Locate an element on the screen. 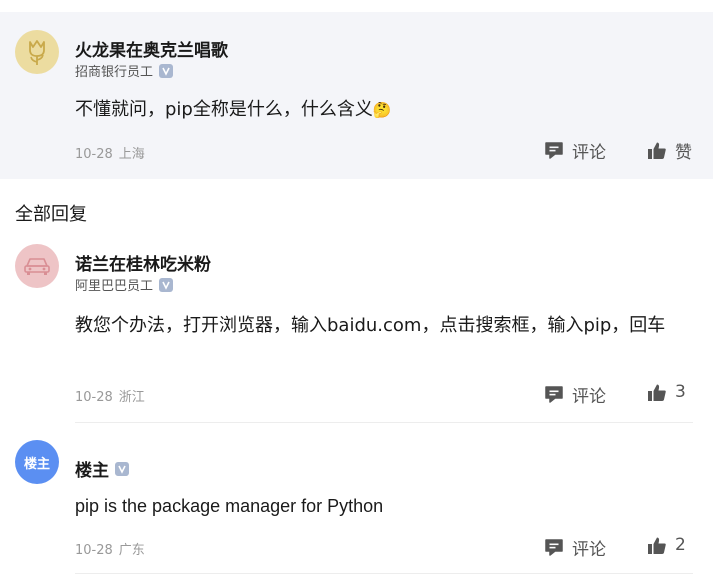 The width and height of the screenshot is (713, 575). reply-meta: 10-28 广东 is located at coordinates (110, 548).